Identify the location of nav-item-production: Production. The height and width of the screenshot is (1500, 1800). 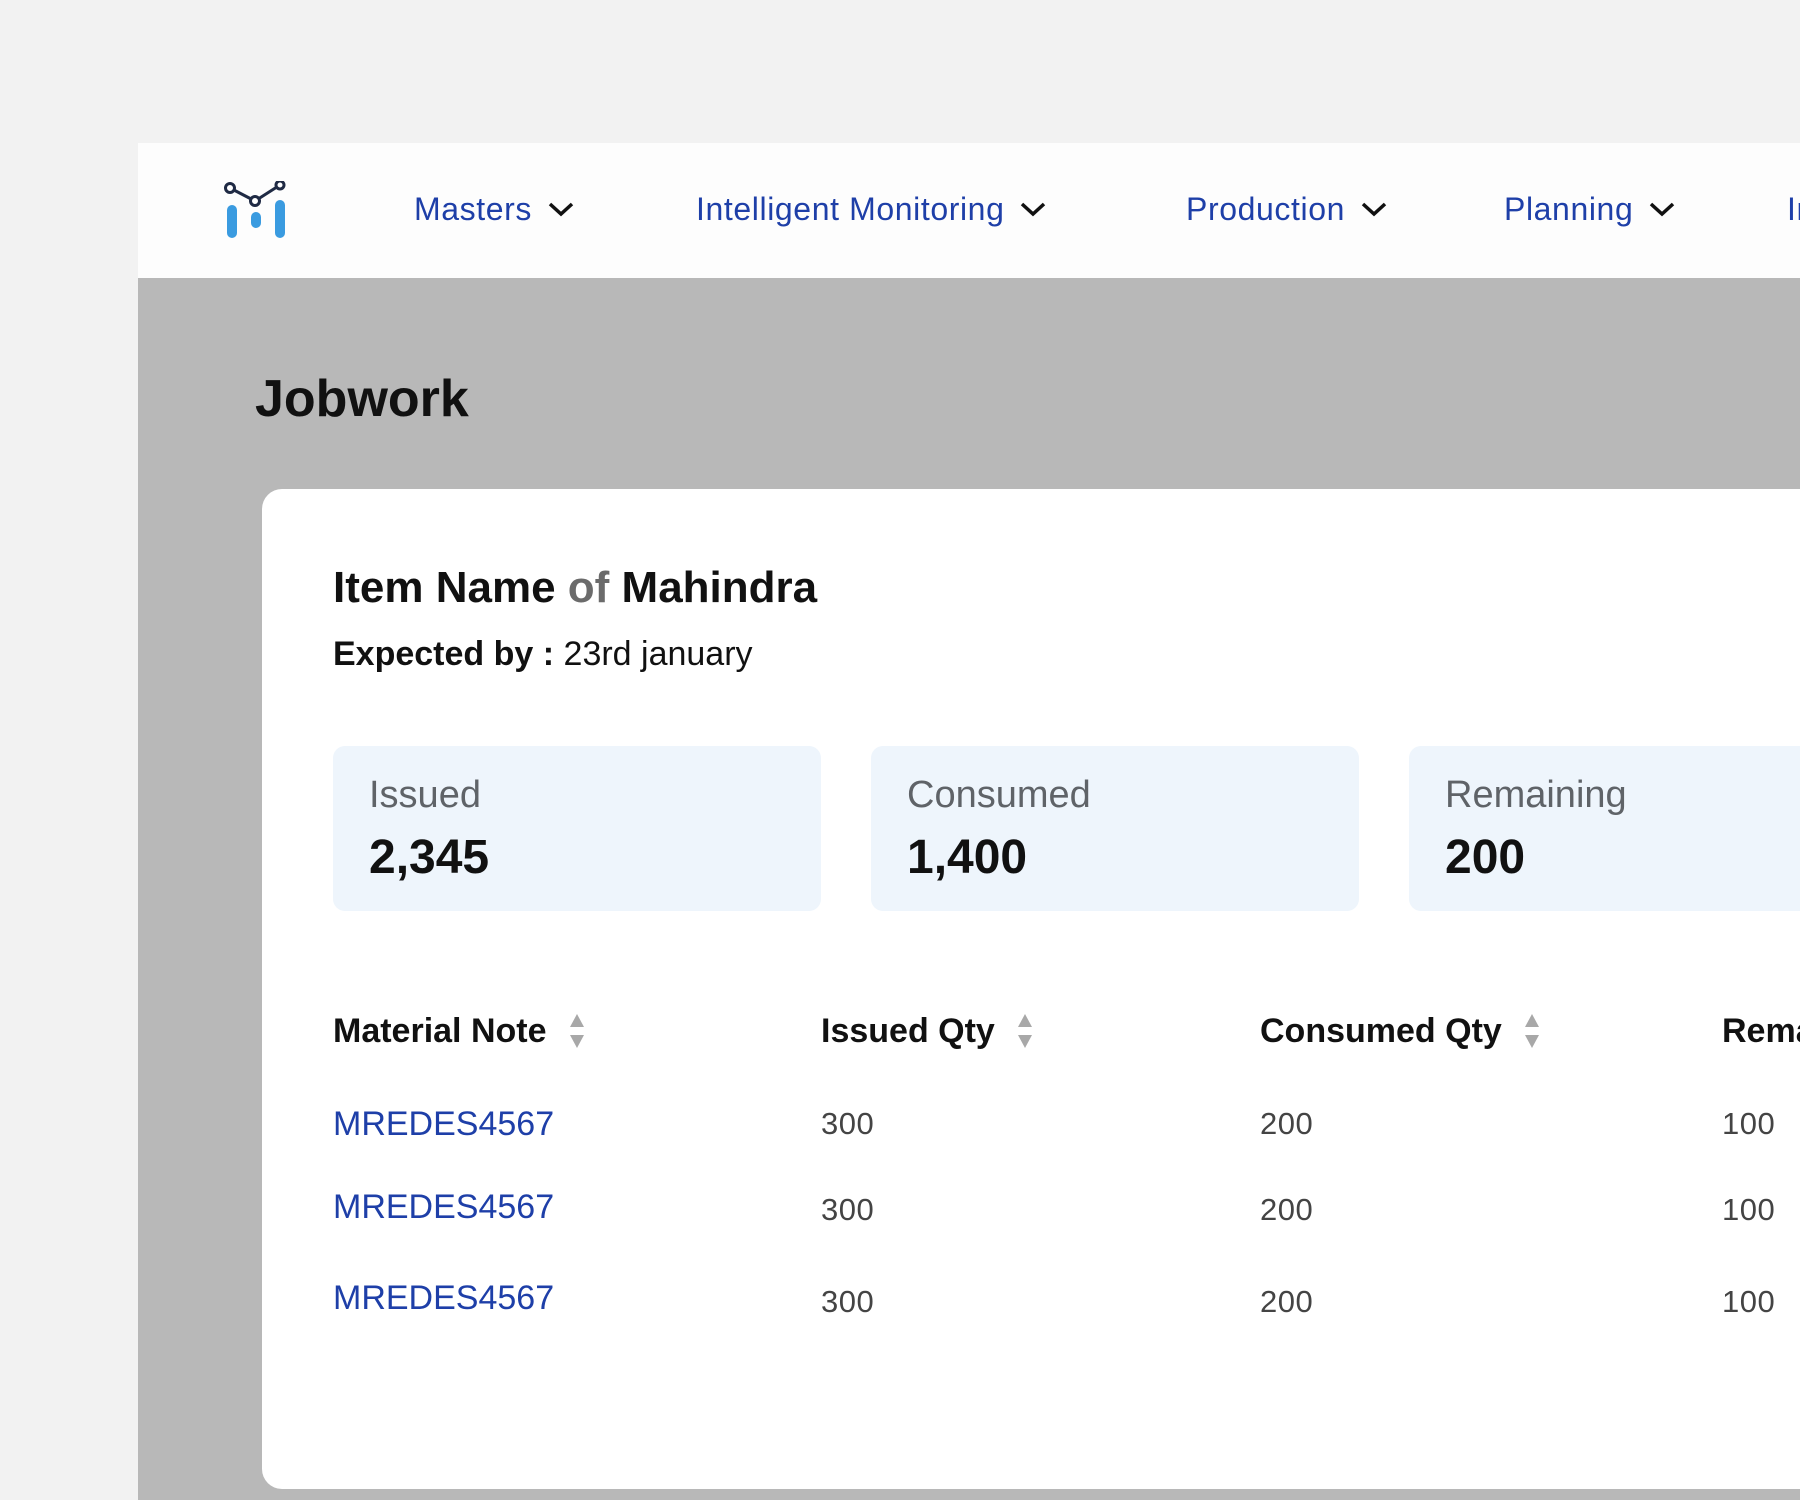
(1286, 209).